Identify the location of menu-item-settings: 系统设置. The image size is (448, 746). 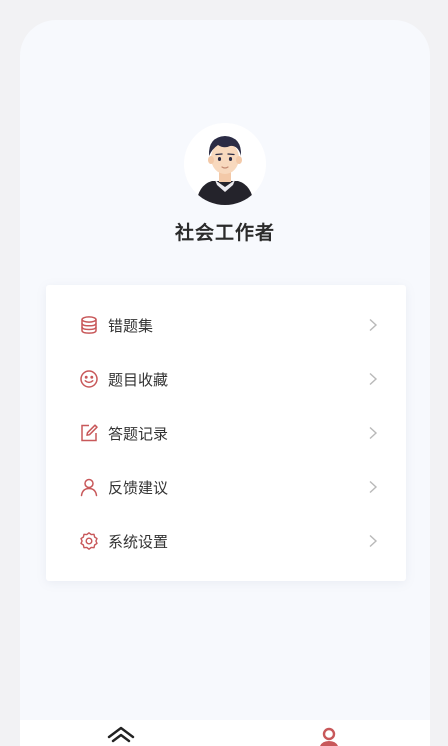
(226, 541).